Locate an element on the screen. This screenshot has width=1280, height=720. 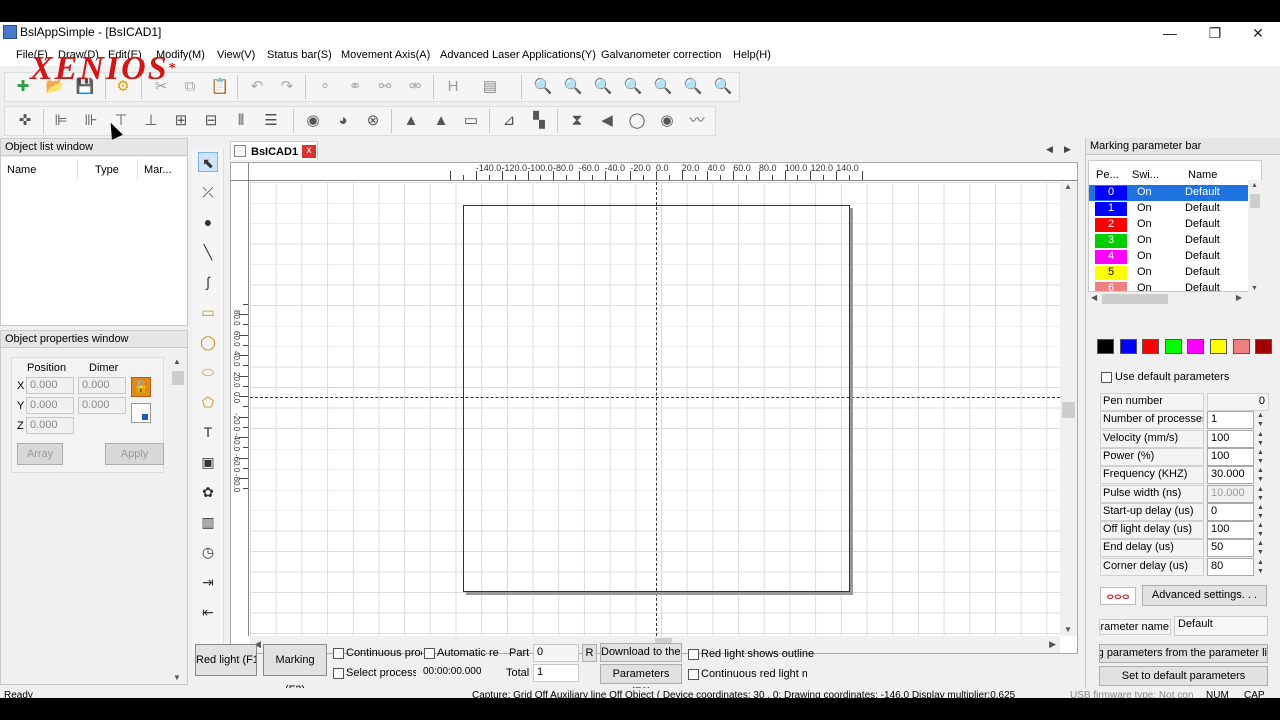
text-tool-icon: T is located at coordinates (208, 432).